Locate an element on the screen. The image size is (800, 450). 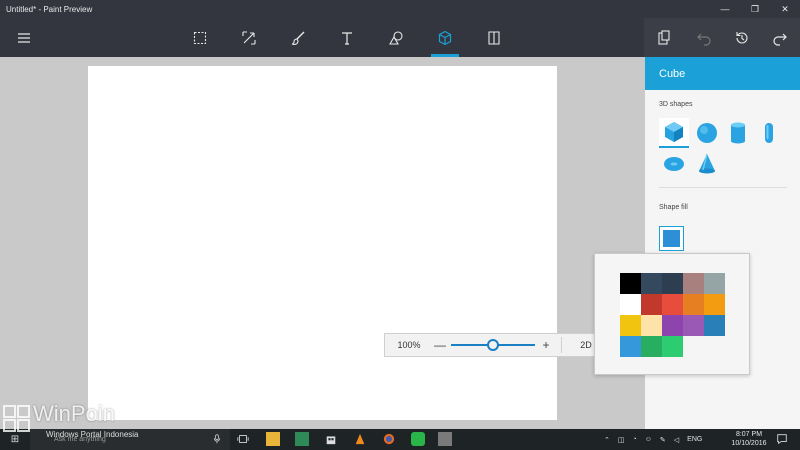
capsule-shape-button is located at coordinates (769, 133).